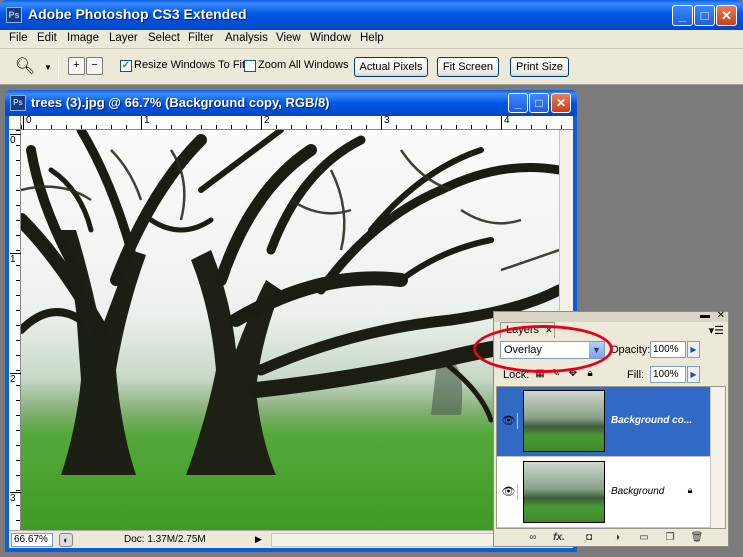  What do you see at coordinates (385, 123) in the screenshot?
I see `ruler-h-tick: 3` at bounding box center [385, 123].